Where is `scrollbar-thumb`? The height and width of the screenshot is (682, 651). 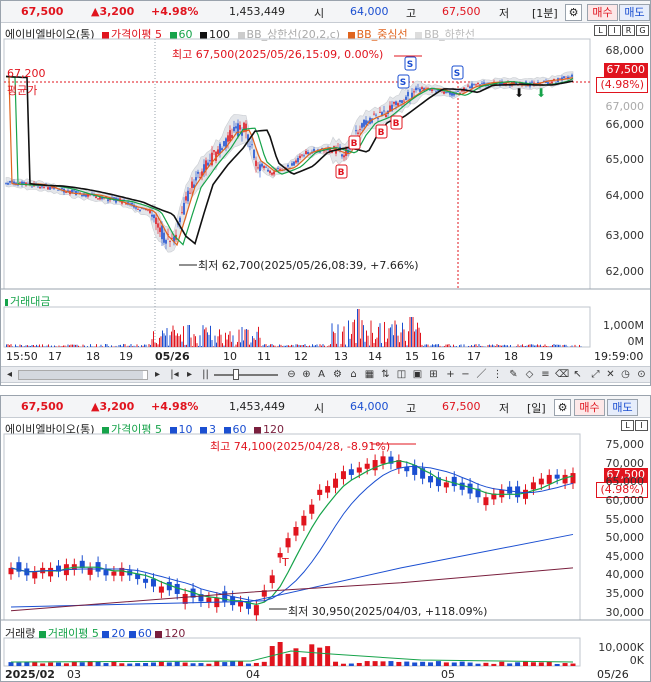
scrollbar-thumb is located at coordinates (81, 375).